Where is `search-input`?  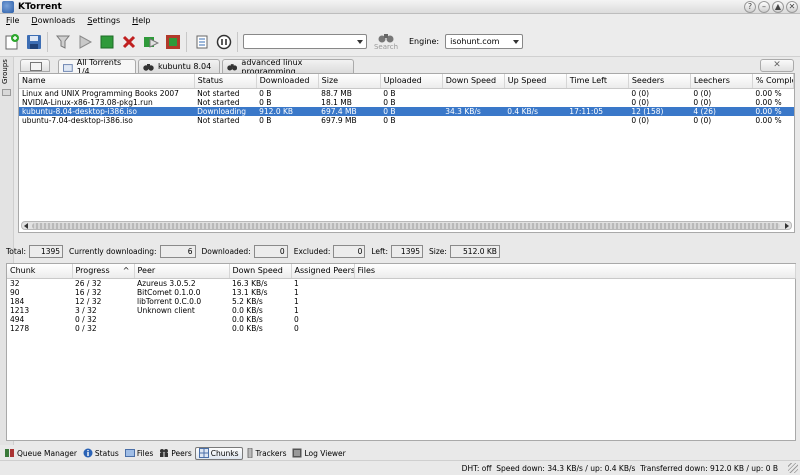
search-input is located at coordinates (305, 41).